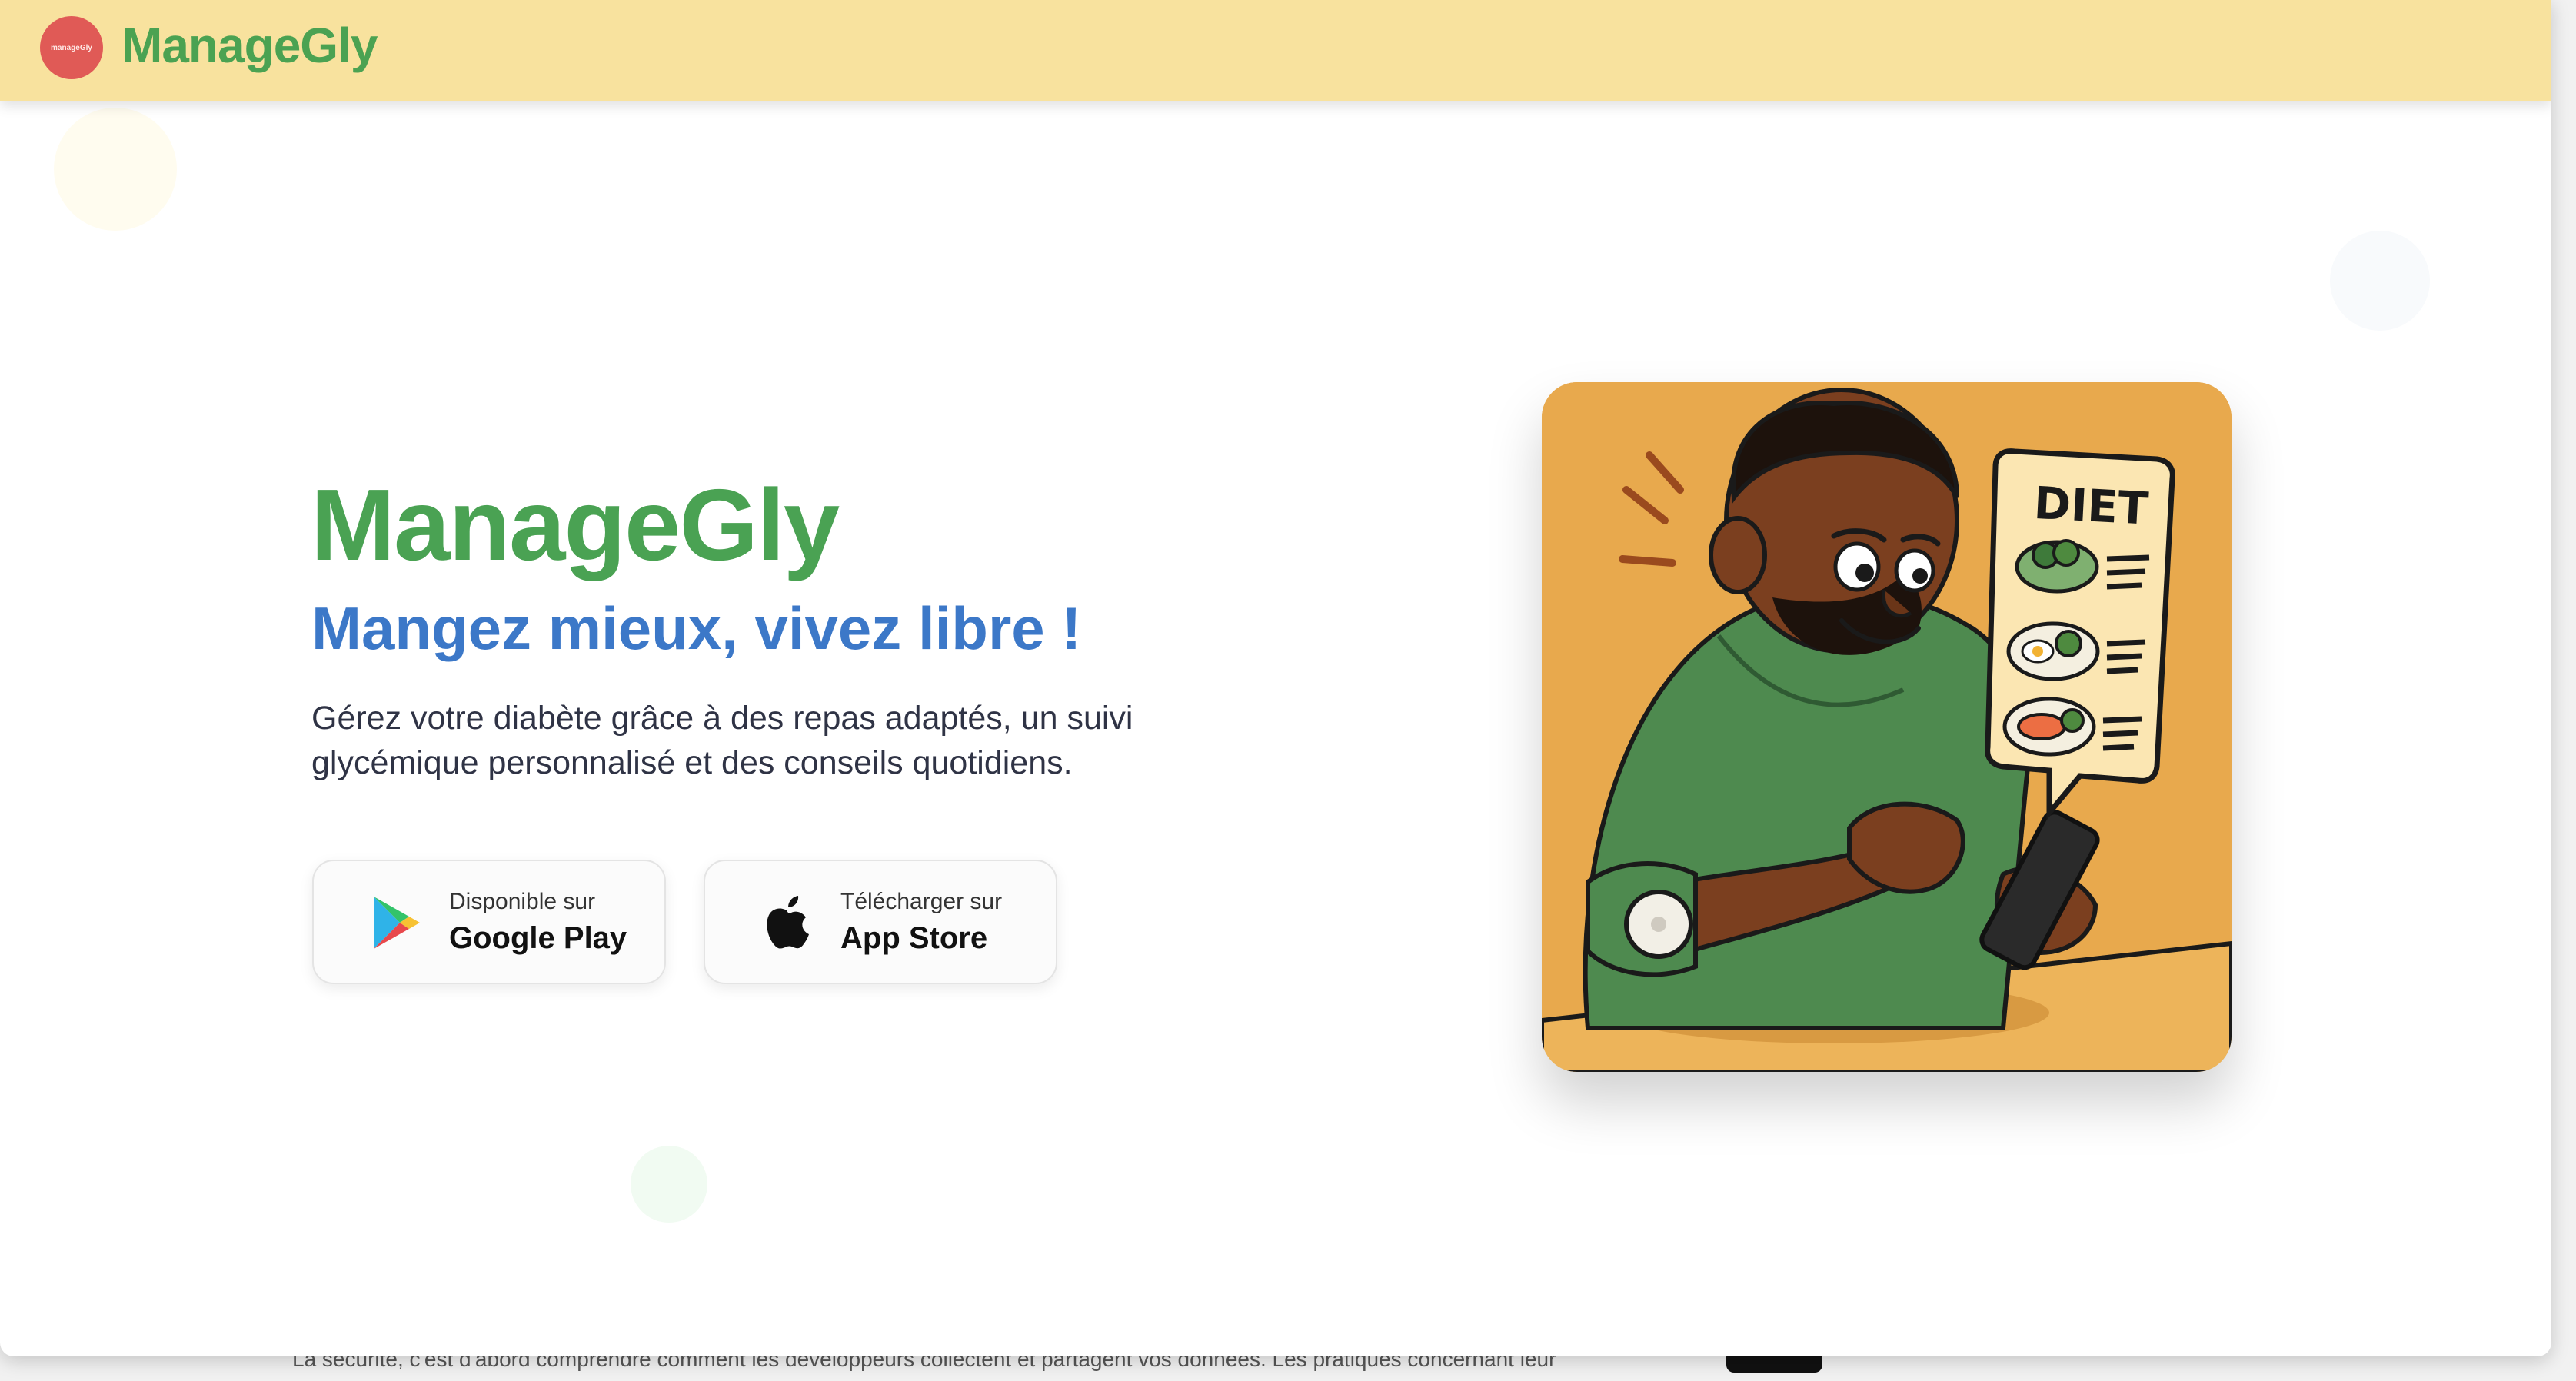  What do you see at coordinates (397, 923) in the screenshot?
I see `google-play-icon` at bounding box center [397, 923].